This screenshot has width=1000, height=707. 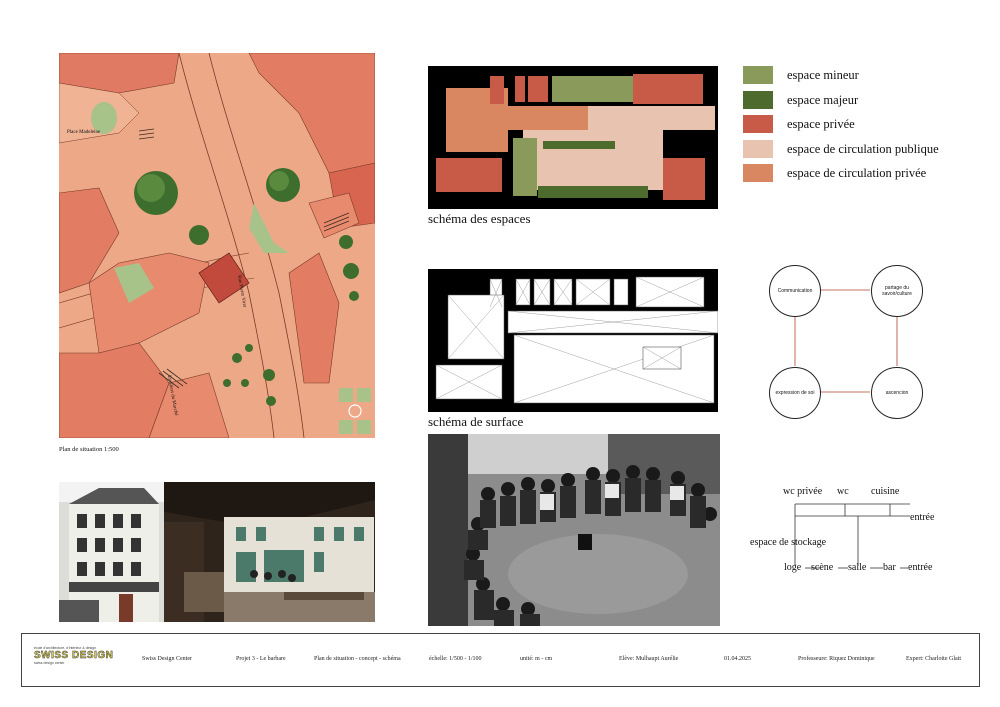 I want to click on space-schema-drawing, so click(x=575, y=137).